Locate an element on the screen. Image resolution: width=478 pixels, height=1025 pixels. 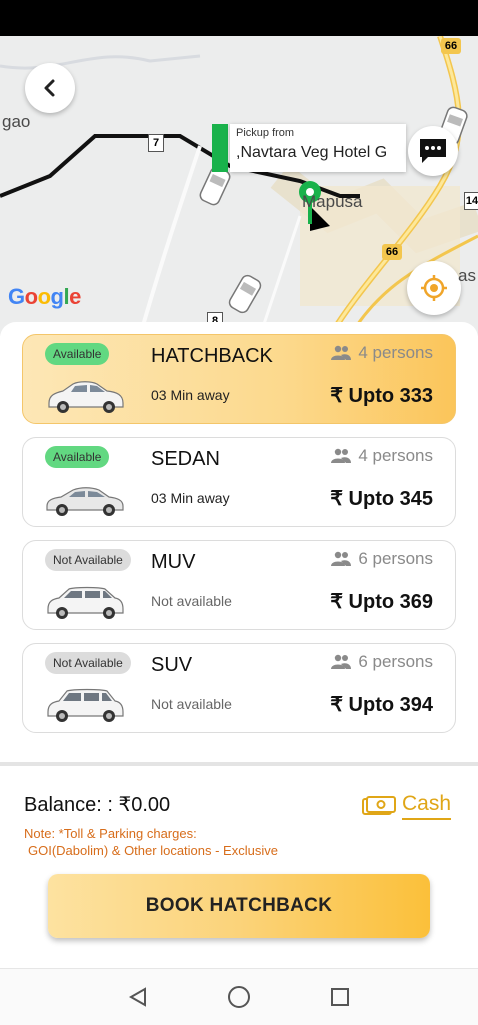
my-location-button is located at coordinates (434, 288).